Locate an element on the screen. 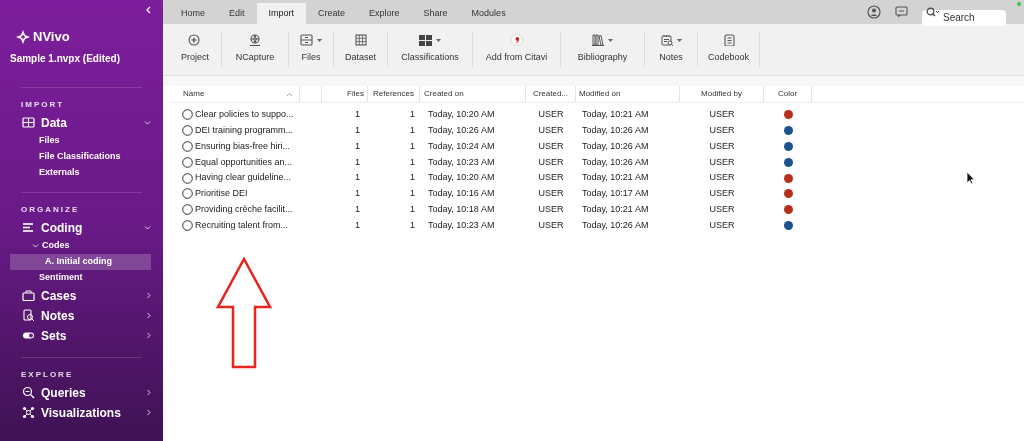 The image size is (1024, 441). cursor-icon is located at coordinates (970, 178).